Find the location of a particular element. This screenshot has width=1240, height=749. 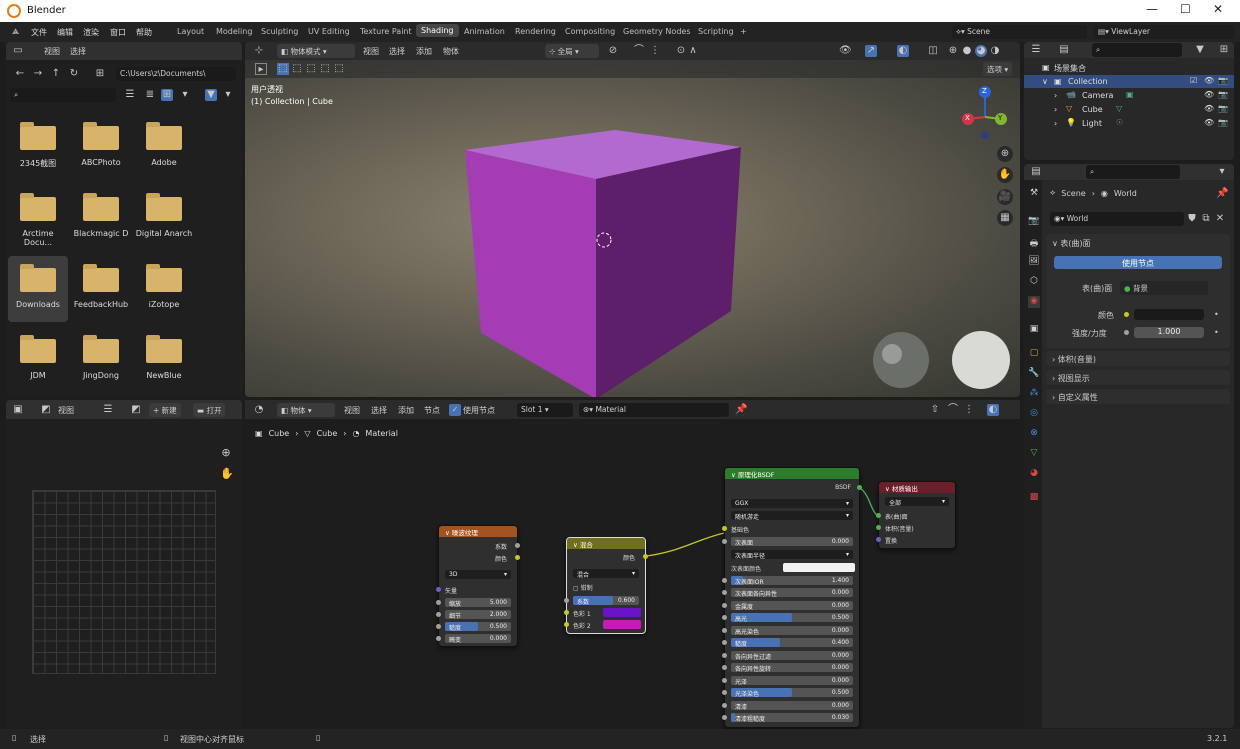

volume-section: › 体积(音量) is located at coordinates (1138, 358).